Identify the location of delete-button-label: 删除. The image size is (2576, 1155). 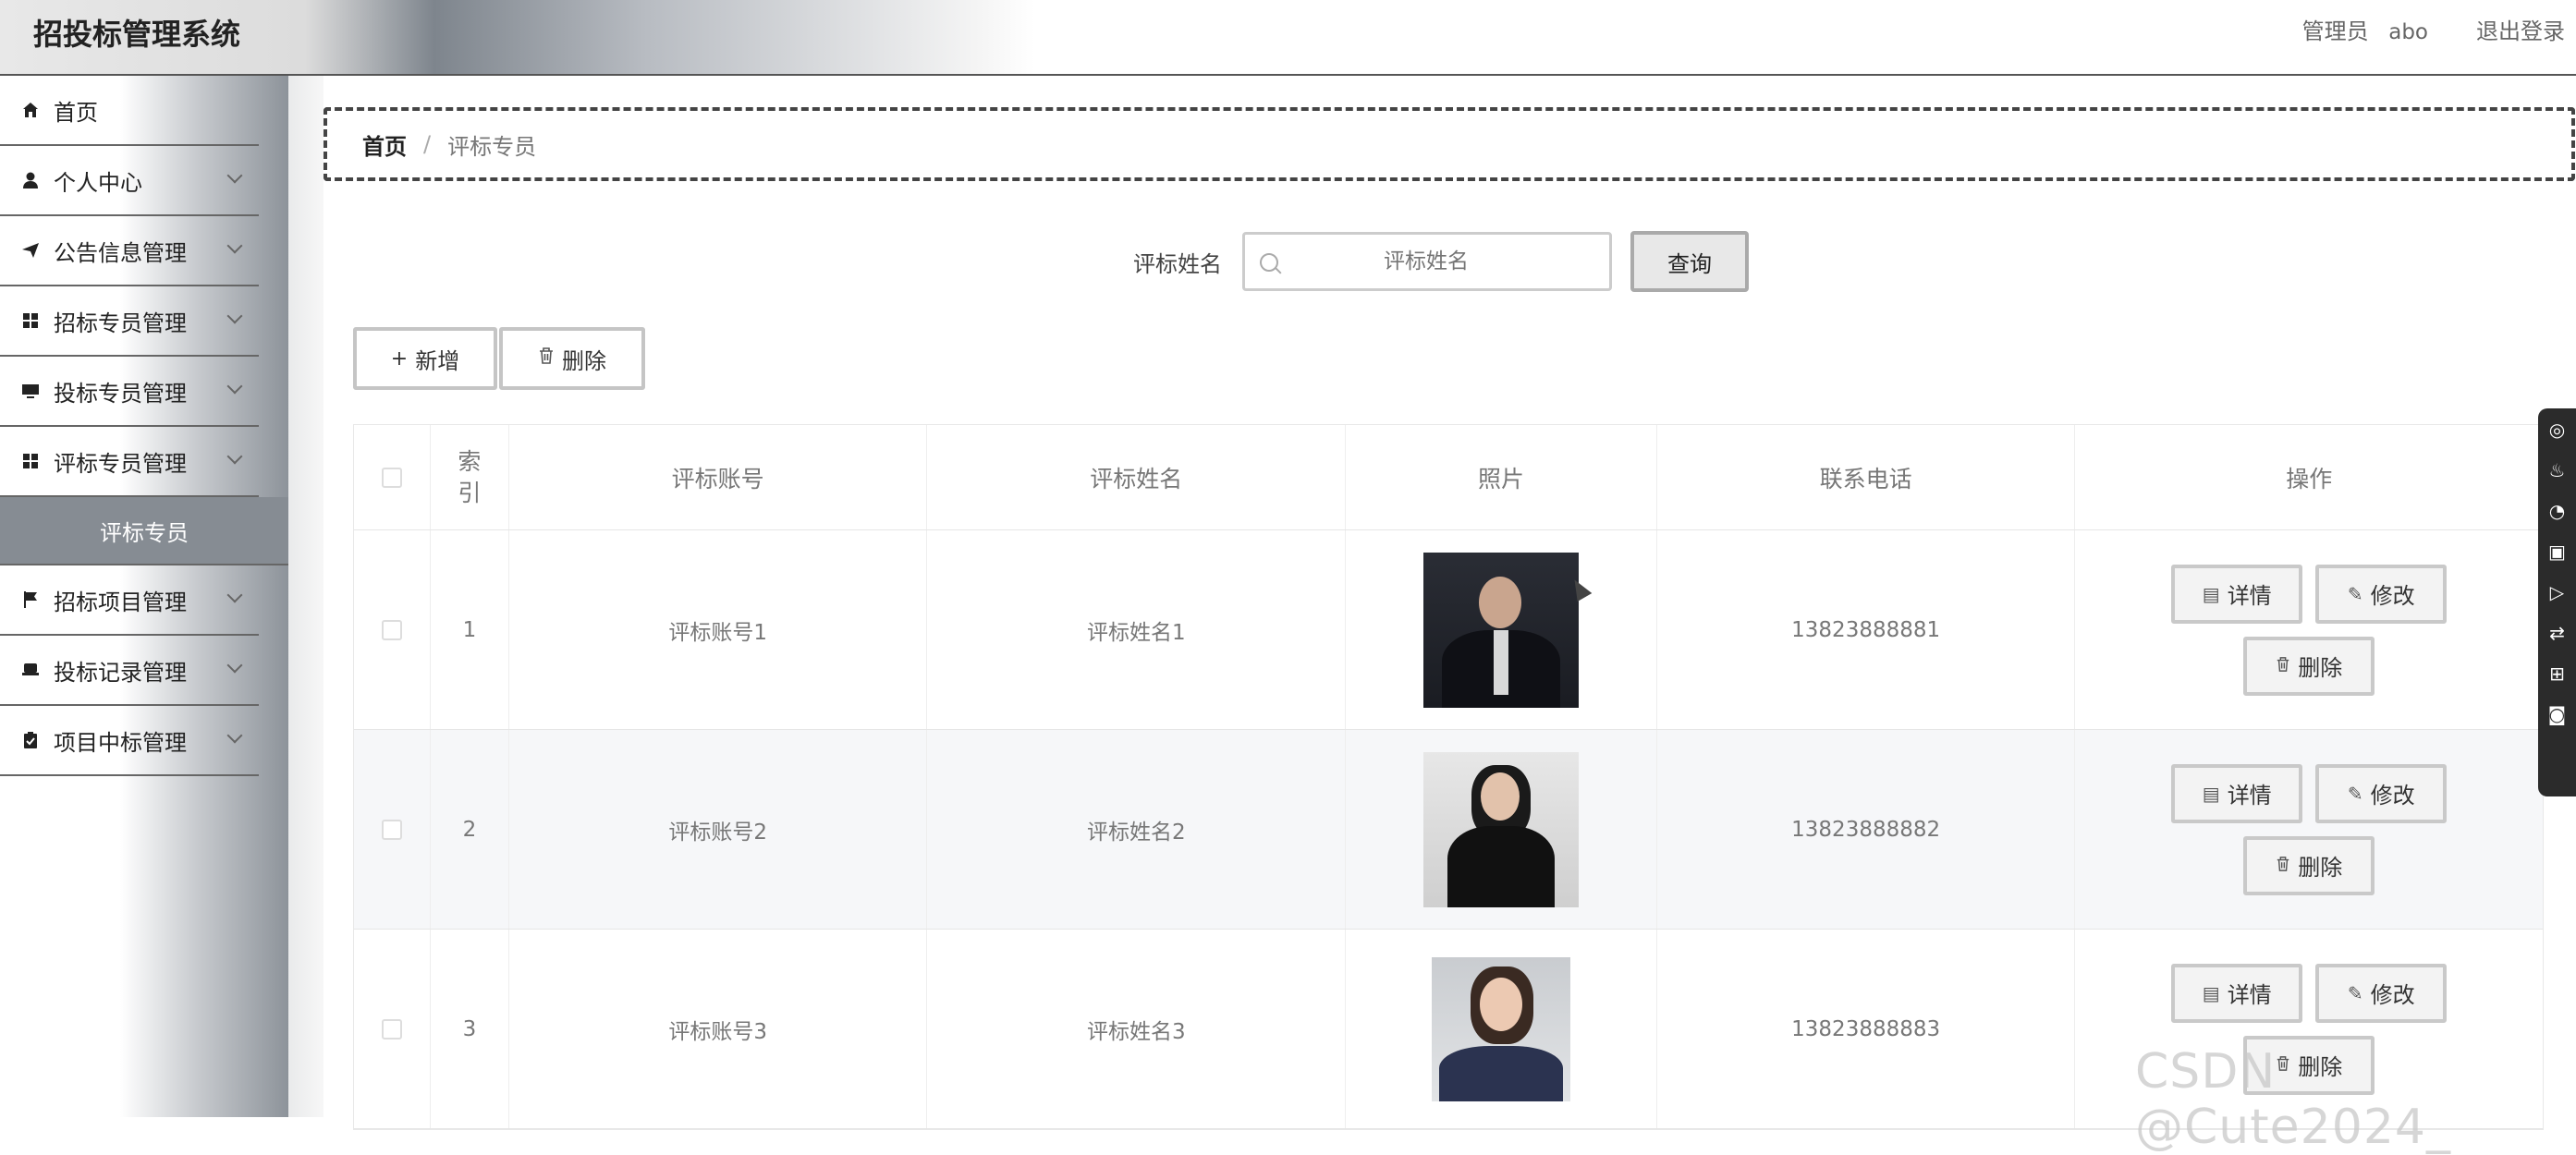
(584, 360).